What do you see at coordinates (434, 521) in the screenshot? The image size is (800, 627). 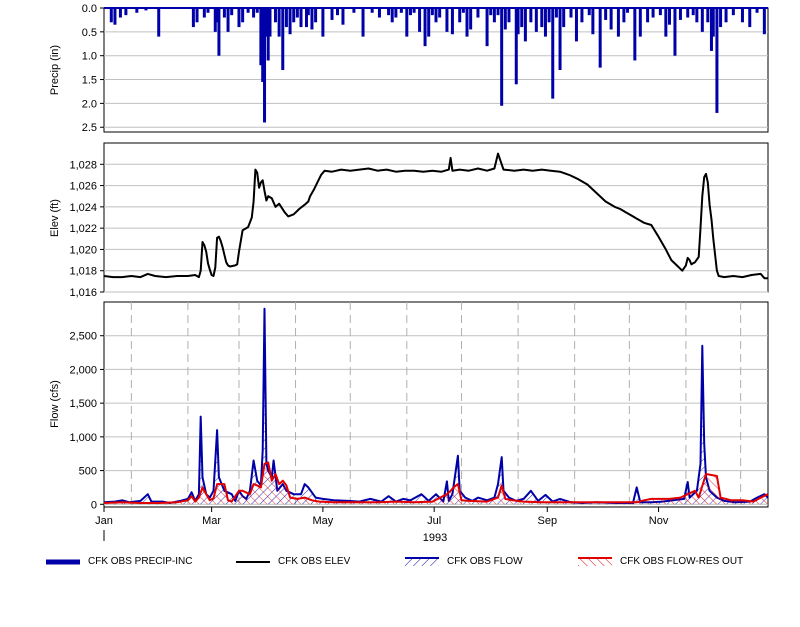 I see `x-tick-label: Jul` at bounding box center [434, 521].